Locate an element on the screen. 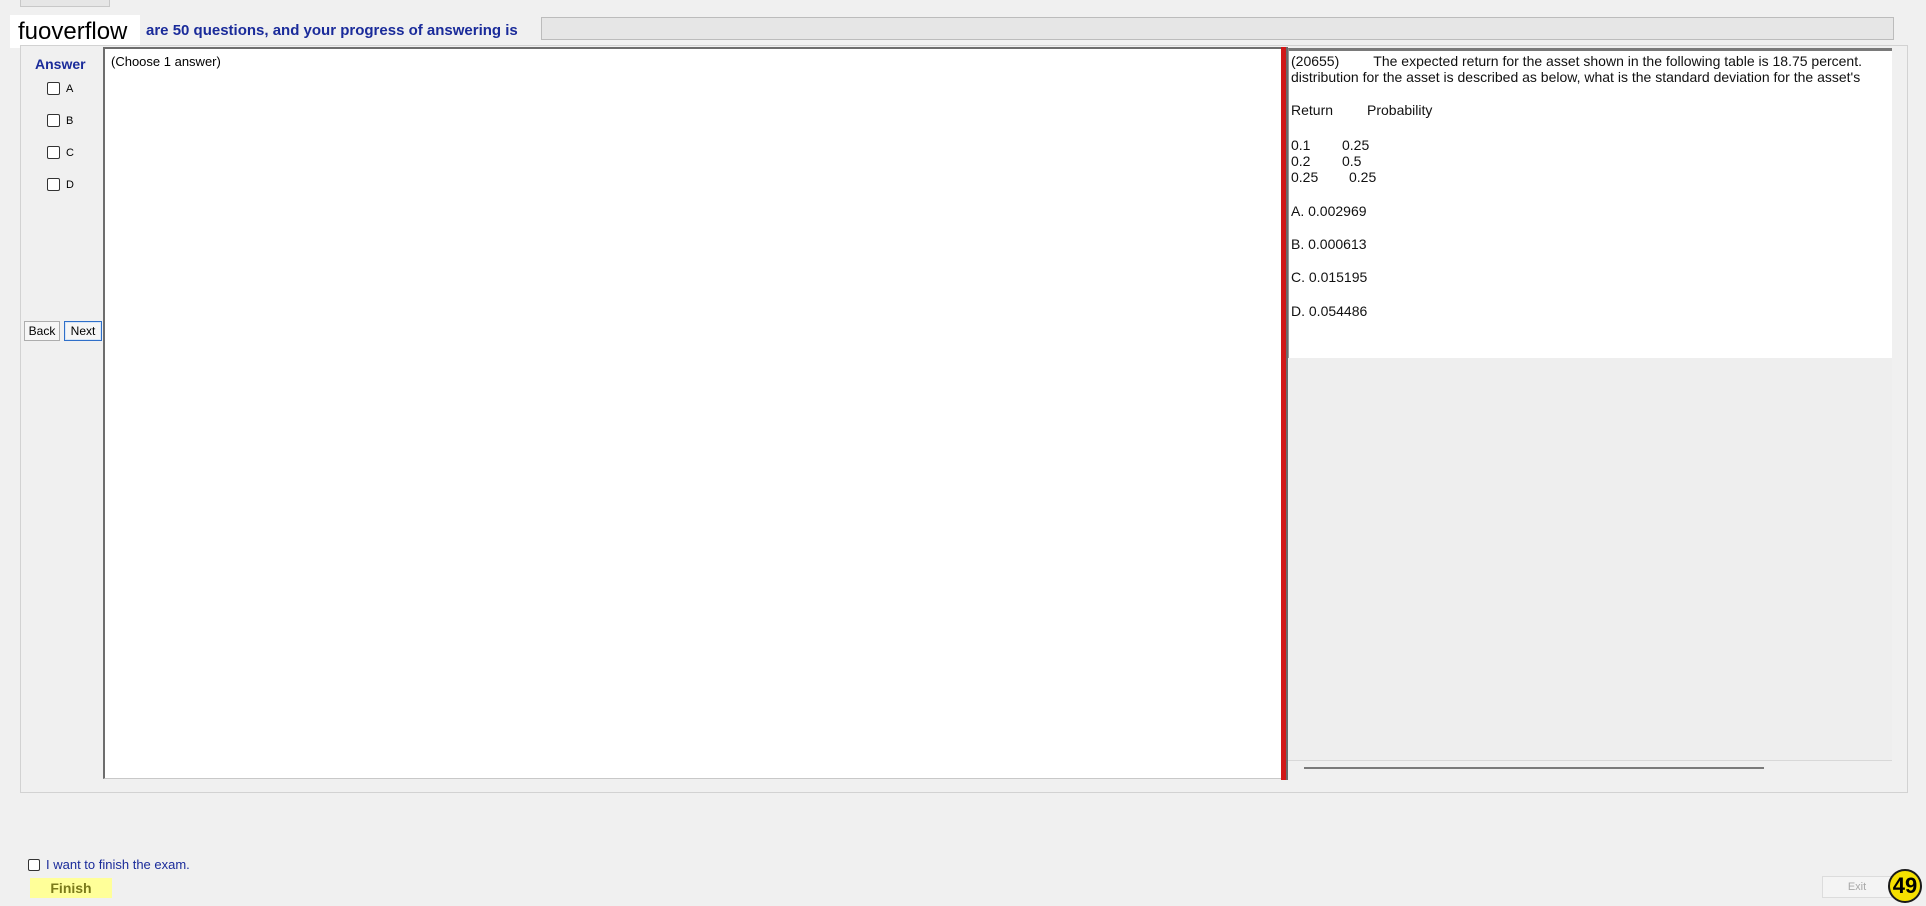 This screenshot has height=906, width=1926. option-a-checkbox is located at coordinates (53, 88).